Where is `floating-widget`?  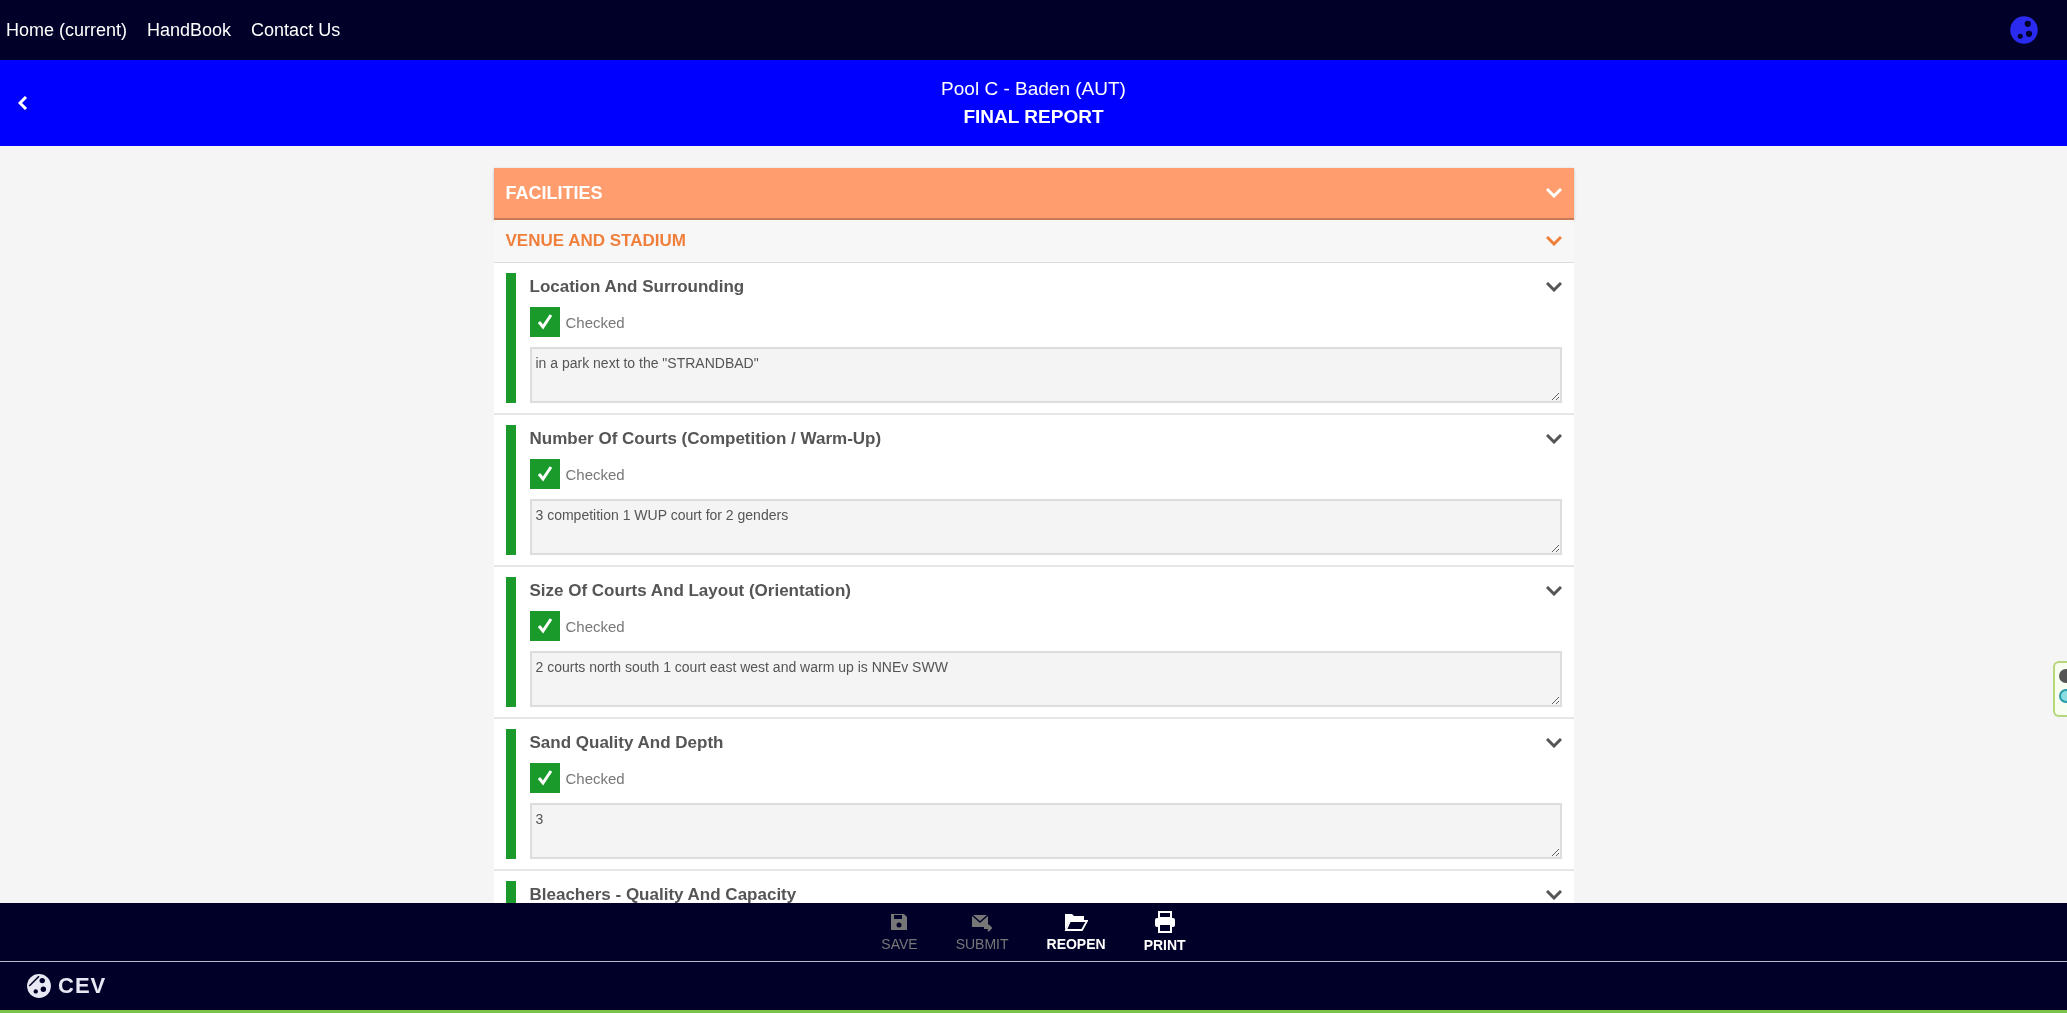
floating-widget is located at coordinates (2060, 689).